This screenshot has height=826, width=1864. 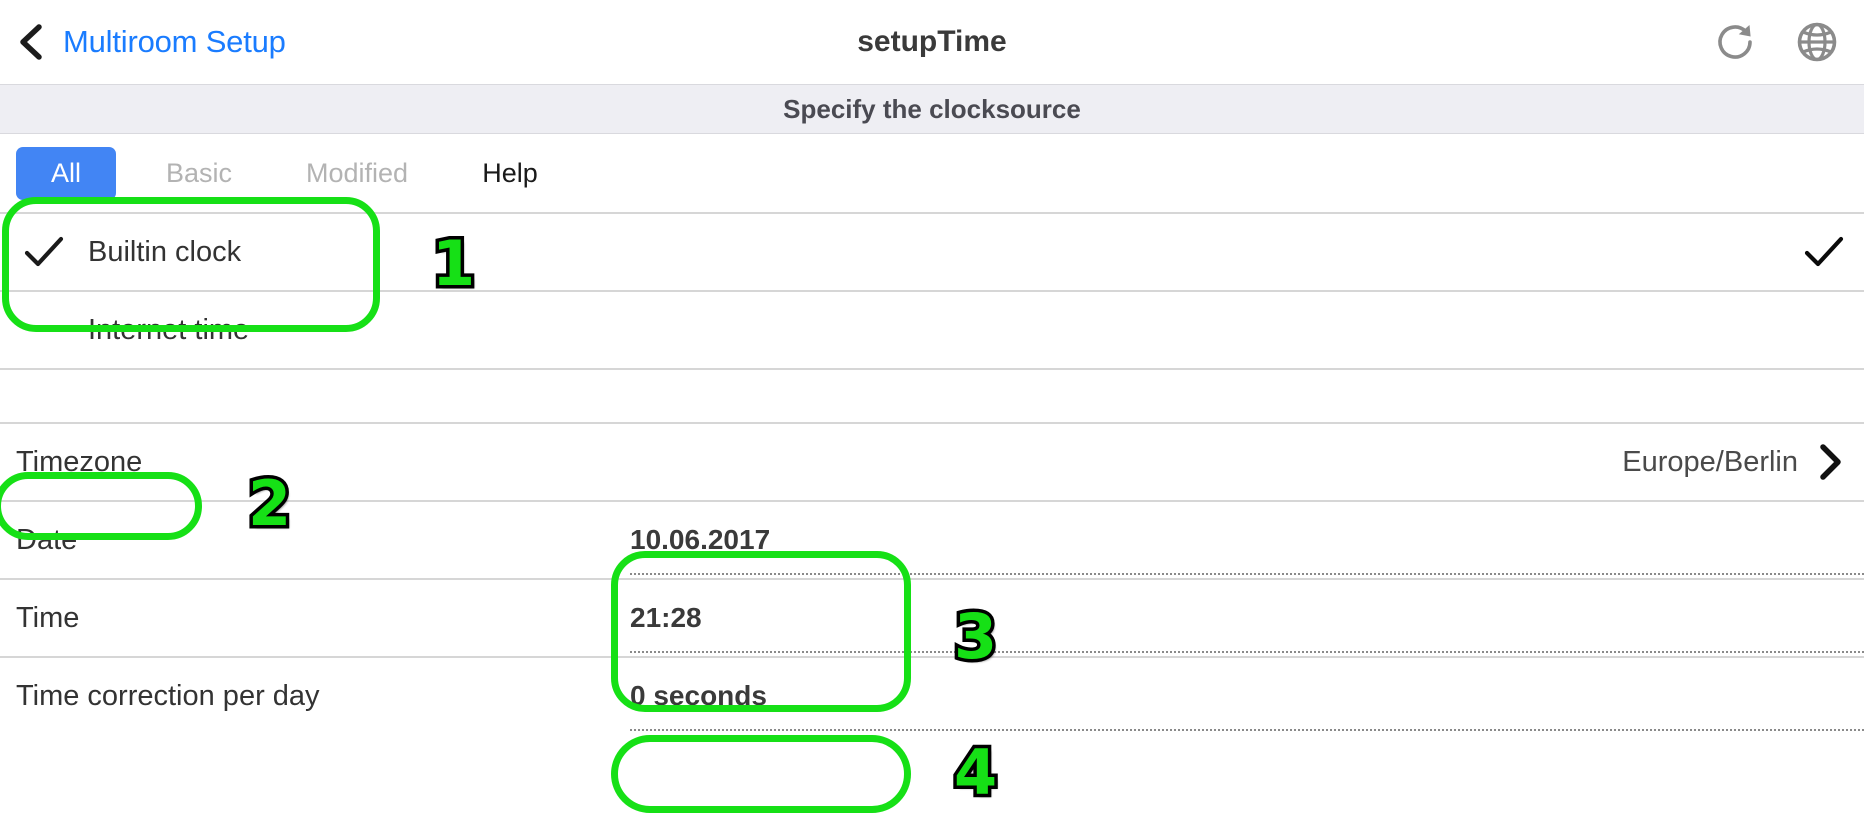 I want to click on timezone-value: Europe/Berlin, so click(x=1710, y=461).